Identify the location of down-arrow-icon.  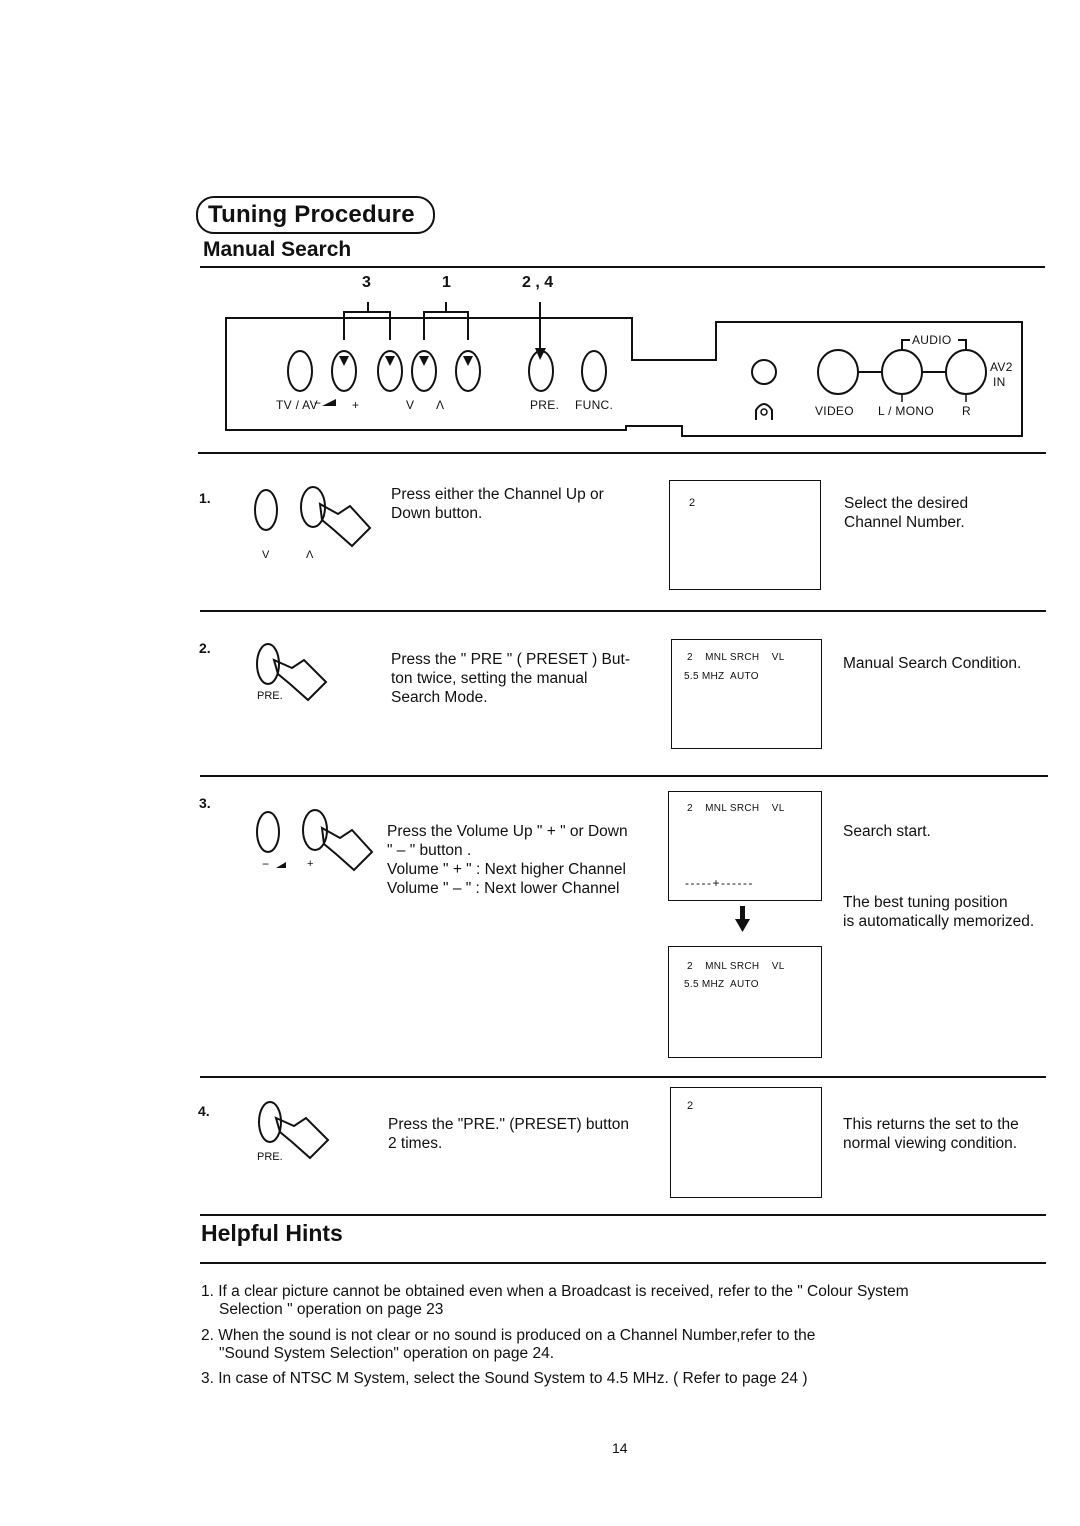
(742, 919).